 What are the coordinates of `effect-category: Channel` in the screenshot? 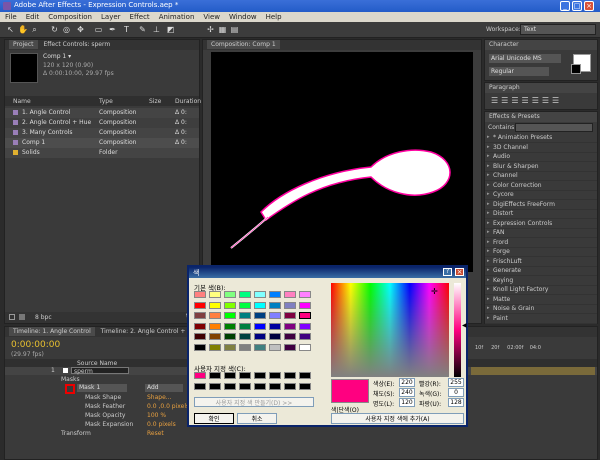 It's located at (541, 176).